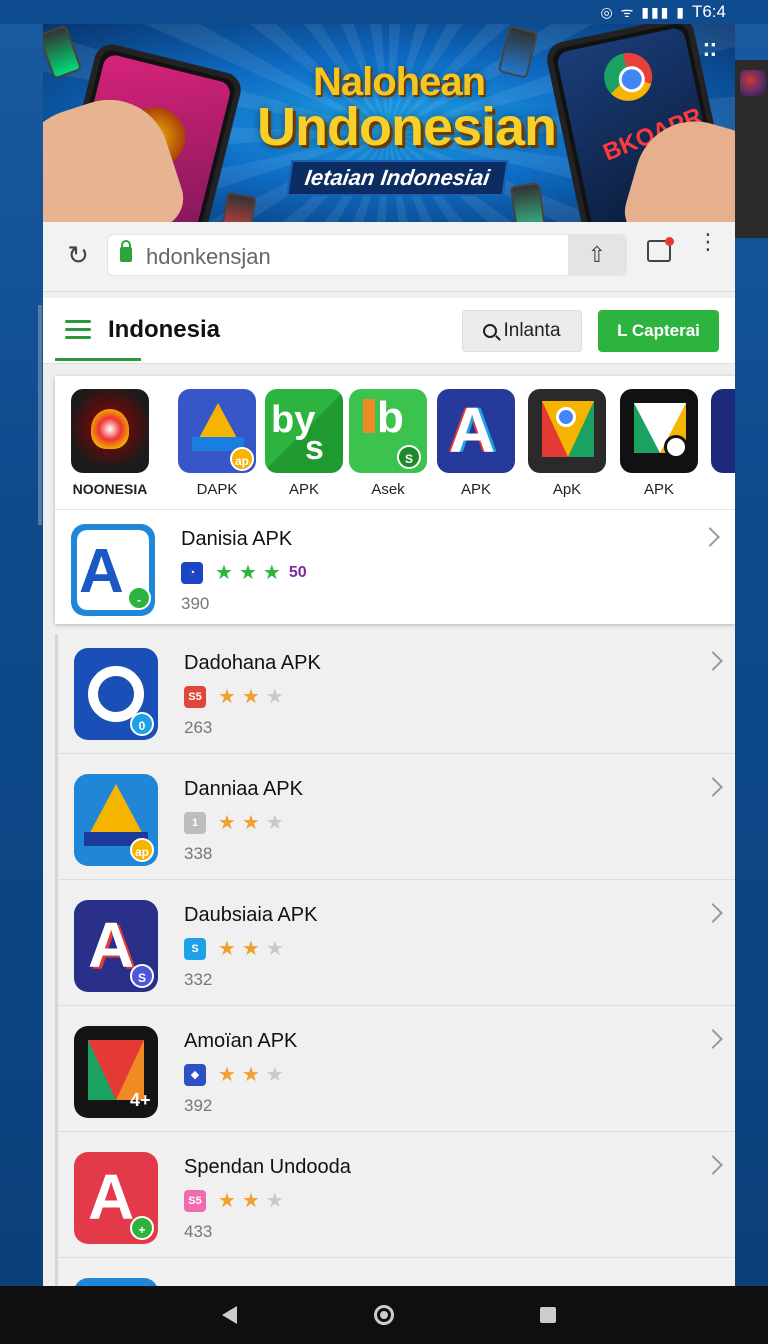  I want to click on hamburger-icon, so click(78, 330).